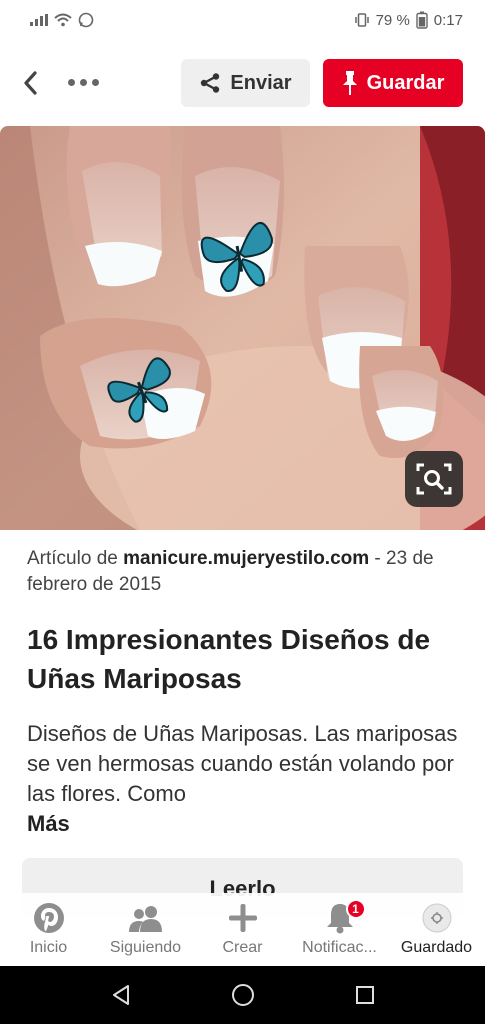 The height and width of the screenshot is (1024, 485). I want to click on status-left, so click(62, 20).